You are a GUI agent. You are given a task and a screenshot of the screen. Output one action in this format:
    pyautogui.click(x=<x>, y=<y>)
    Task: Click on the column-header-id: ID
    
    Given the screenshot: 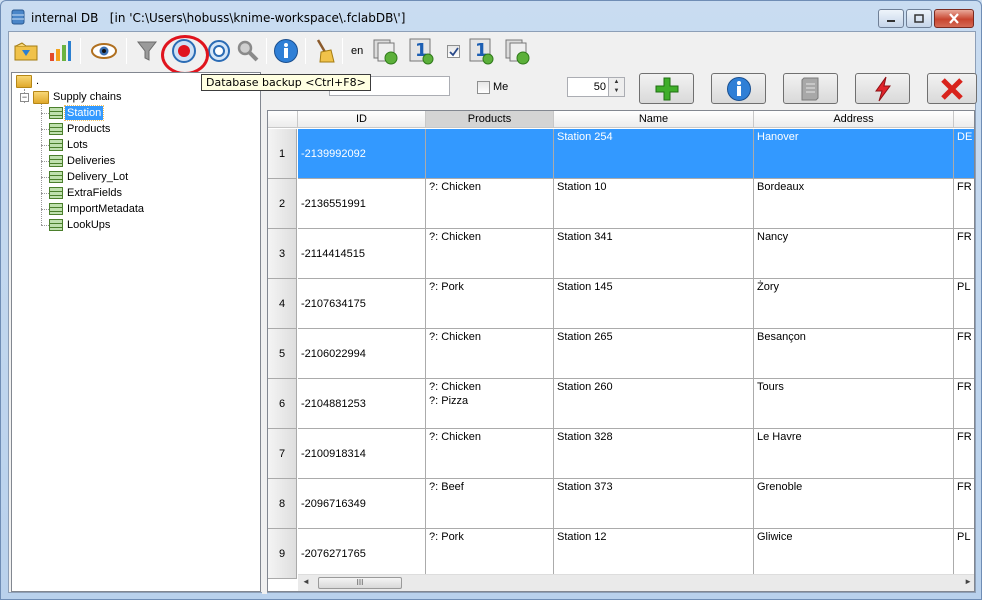 What is the action you would take?
    pyautogui.click(x=362, y=119)
    